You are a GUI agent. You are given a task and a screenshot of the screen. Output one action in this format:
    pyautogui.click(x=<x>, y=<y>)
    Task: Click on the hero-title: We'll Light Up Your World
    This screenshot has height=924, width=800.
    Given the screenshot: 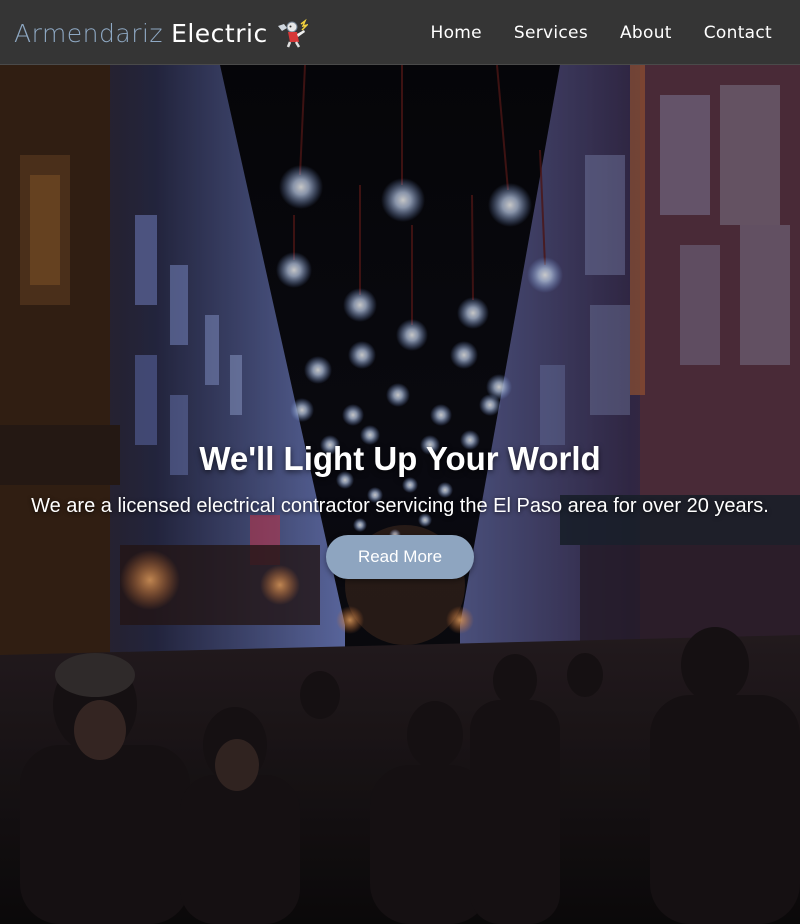 What is the action you would take?
    pyautogui.click(x=400, y=458)
    